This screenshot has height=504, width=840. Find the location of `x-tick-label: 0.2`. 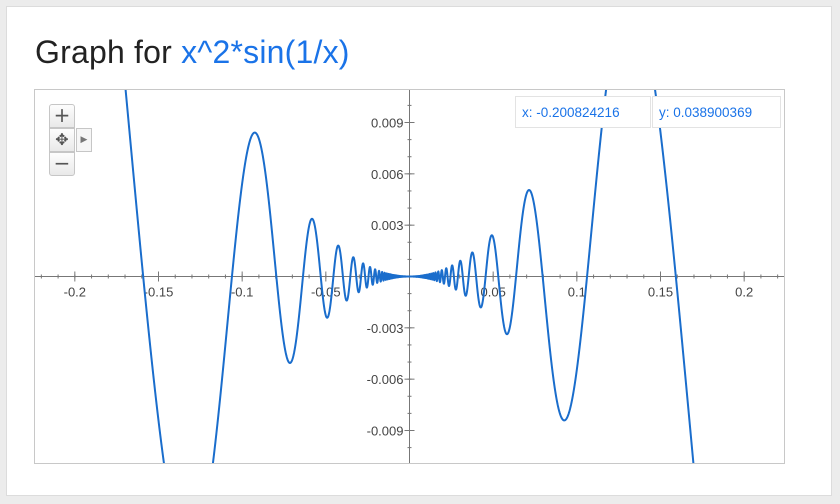

x-tick-label: 0.2 is located at coordinates (744, 292).